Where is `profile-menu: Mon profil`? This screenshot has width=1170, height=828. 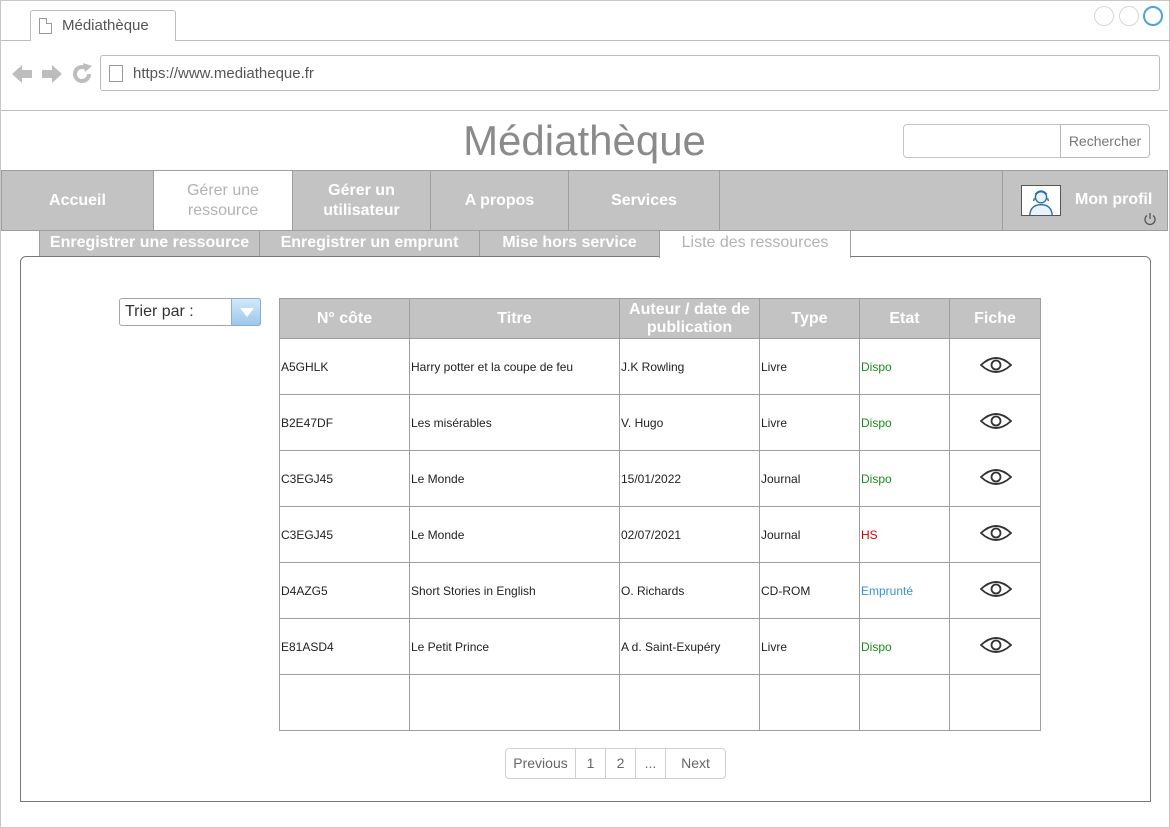
profile-menu: Mon profil is located at coordinates (1085, 200).